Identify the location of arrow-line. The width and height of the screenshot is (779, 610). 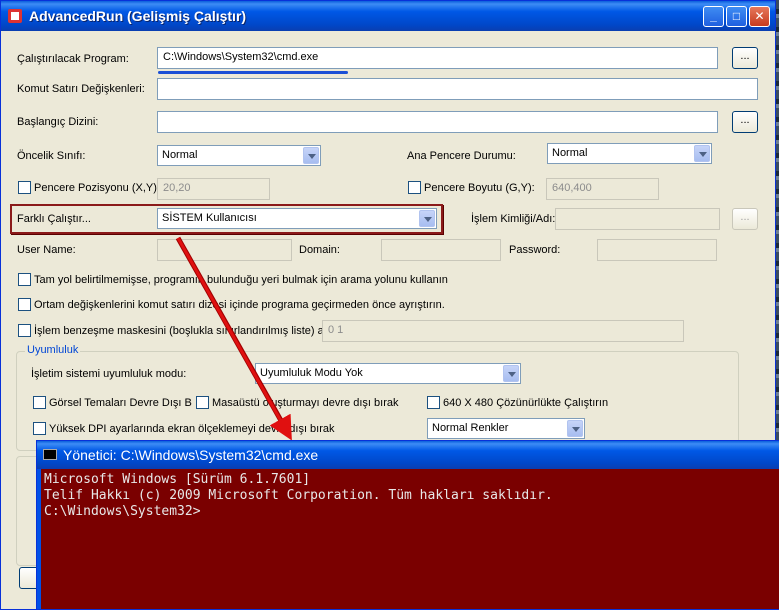
(234, 339).